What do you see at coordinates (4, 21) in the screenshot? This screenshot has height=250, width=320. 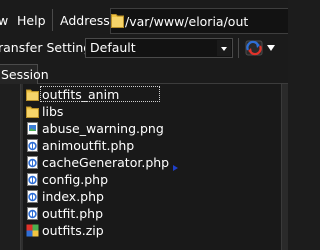 I see `menu-view: w` at bounding box center [4, 21].